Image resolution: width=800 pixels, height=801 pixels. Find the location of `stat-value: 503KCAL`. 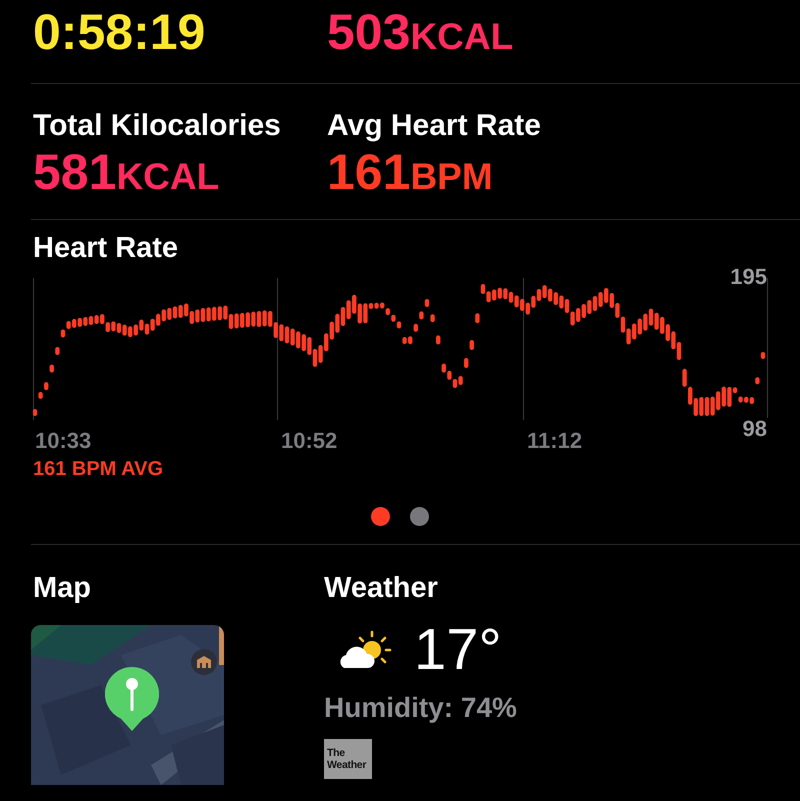

stat-value: 503KCAL is located at coordinates (420, 33).